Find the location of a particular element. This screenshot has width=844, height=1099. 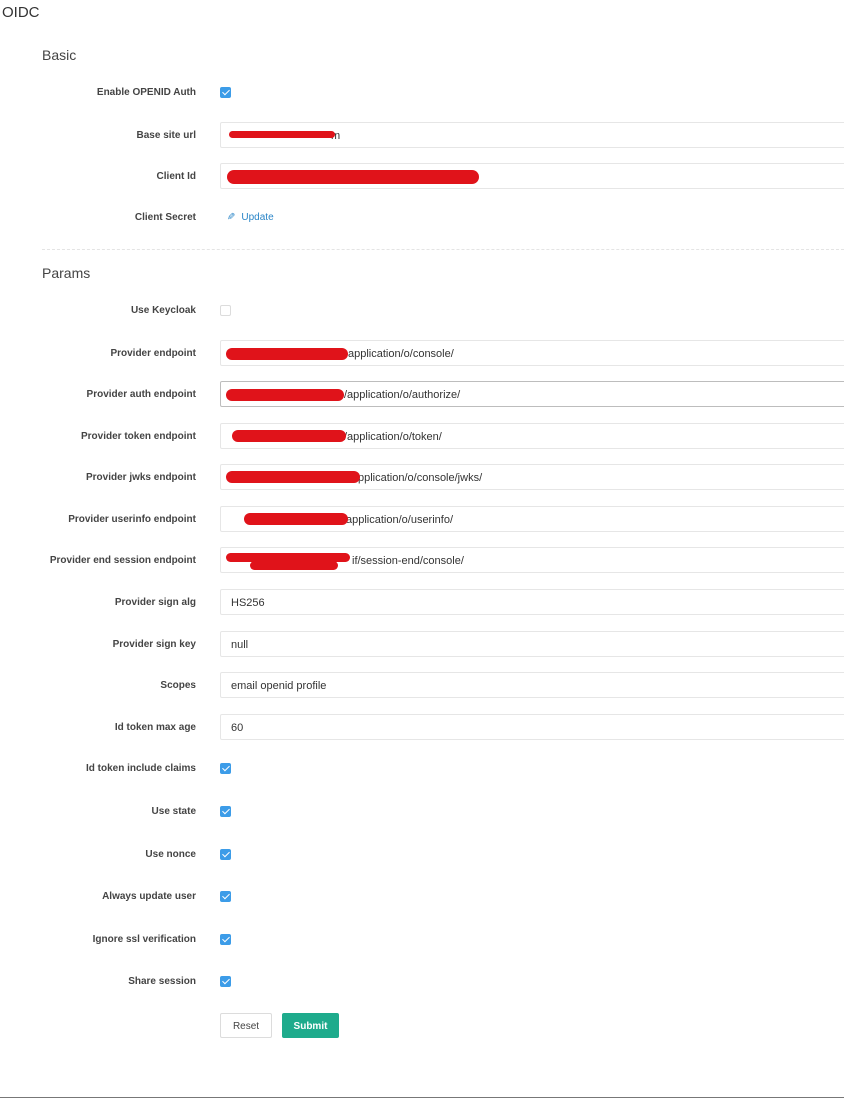

row-provider-sign-alg: Provider sign alg HS256 is located at coordinates (422, 603).